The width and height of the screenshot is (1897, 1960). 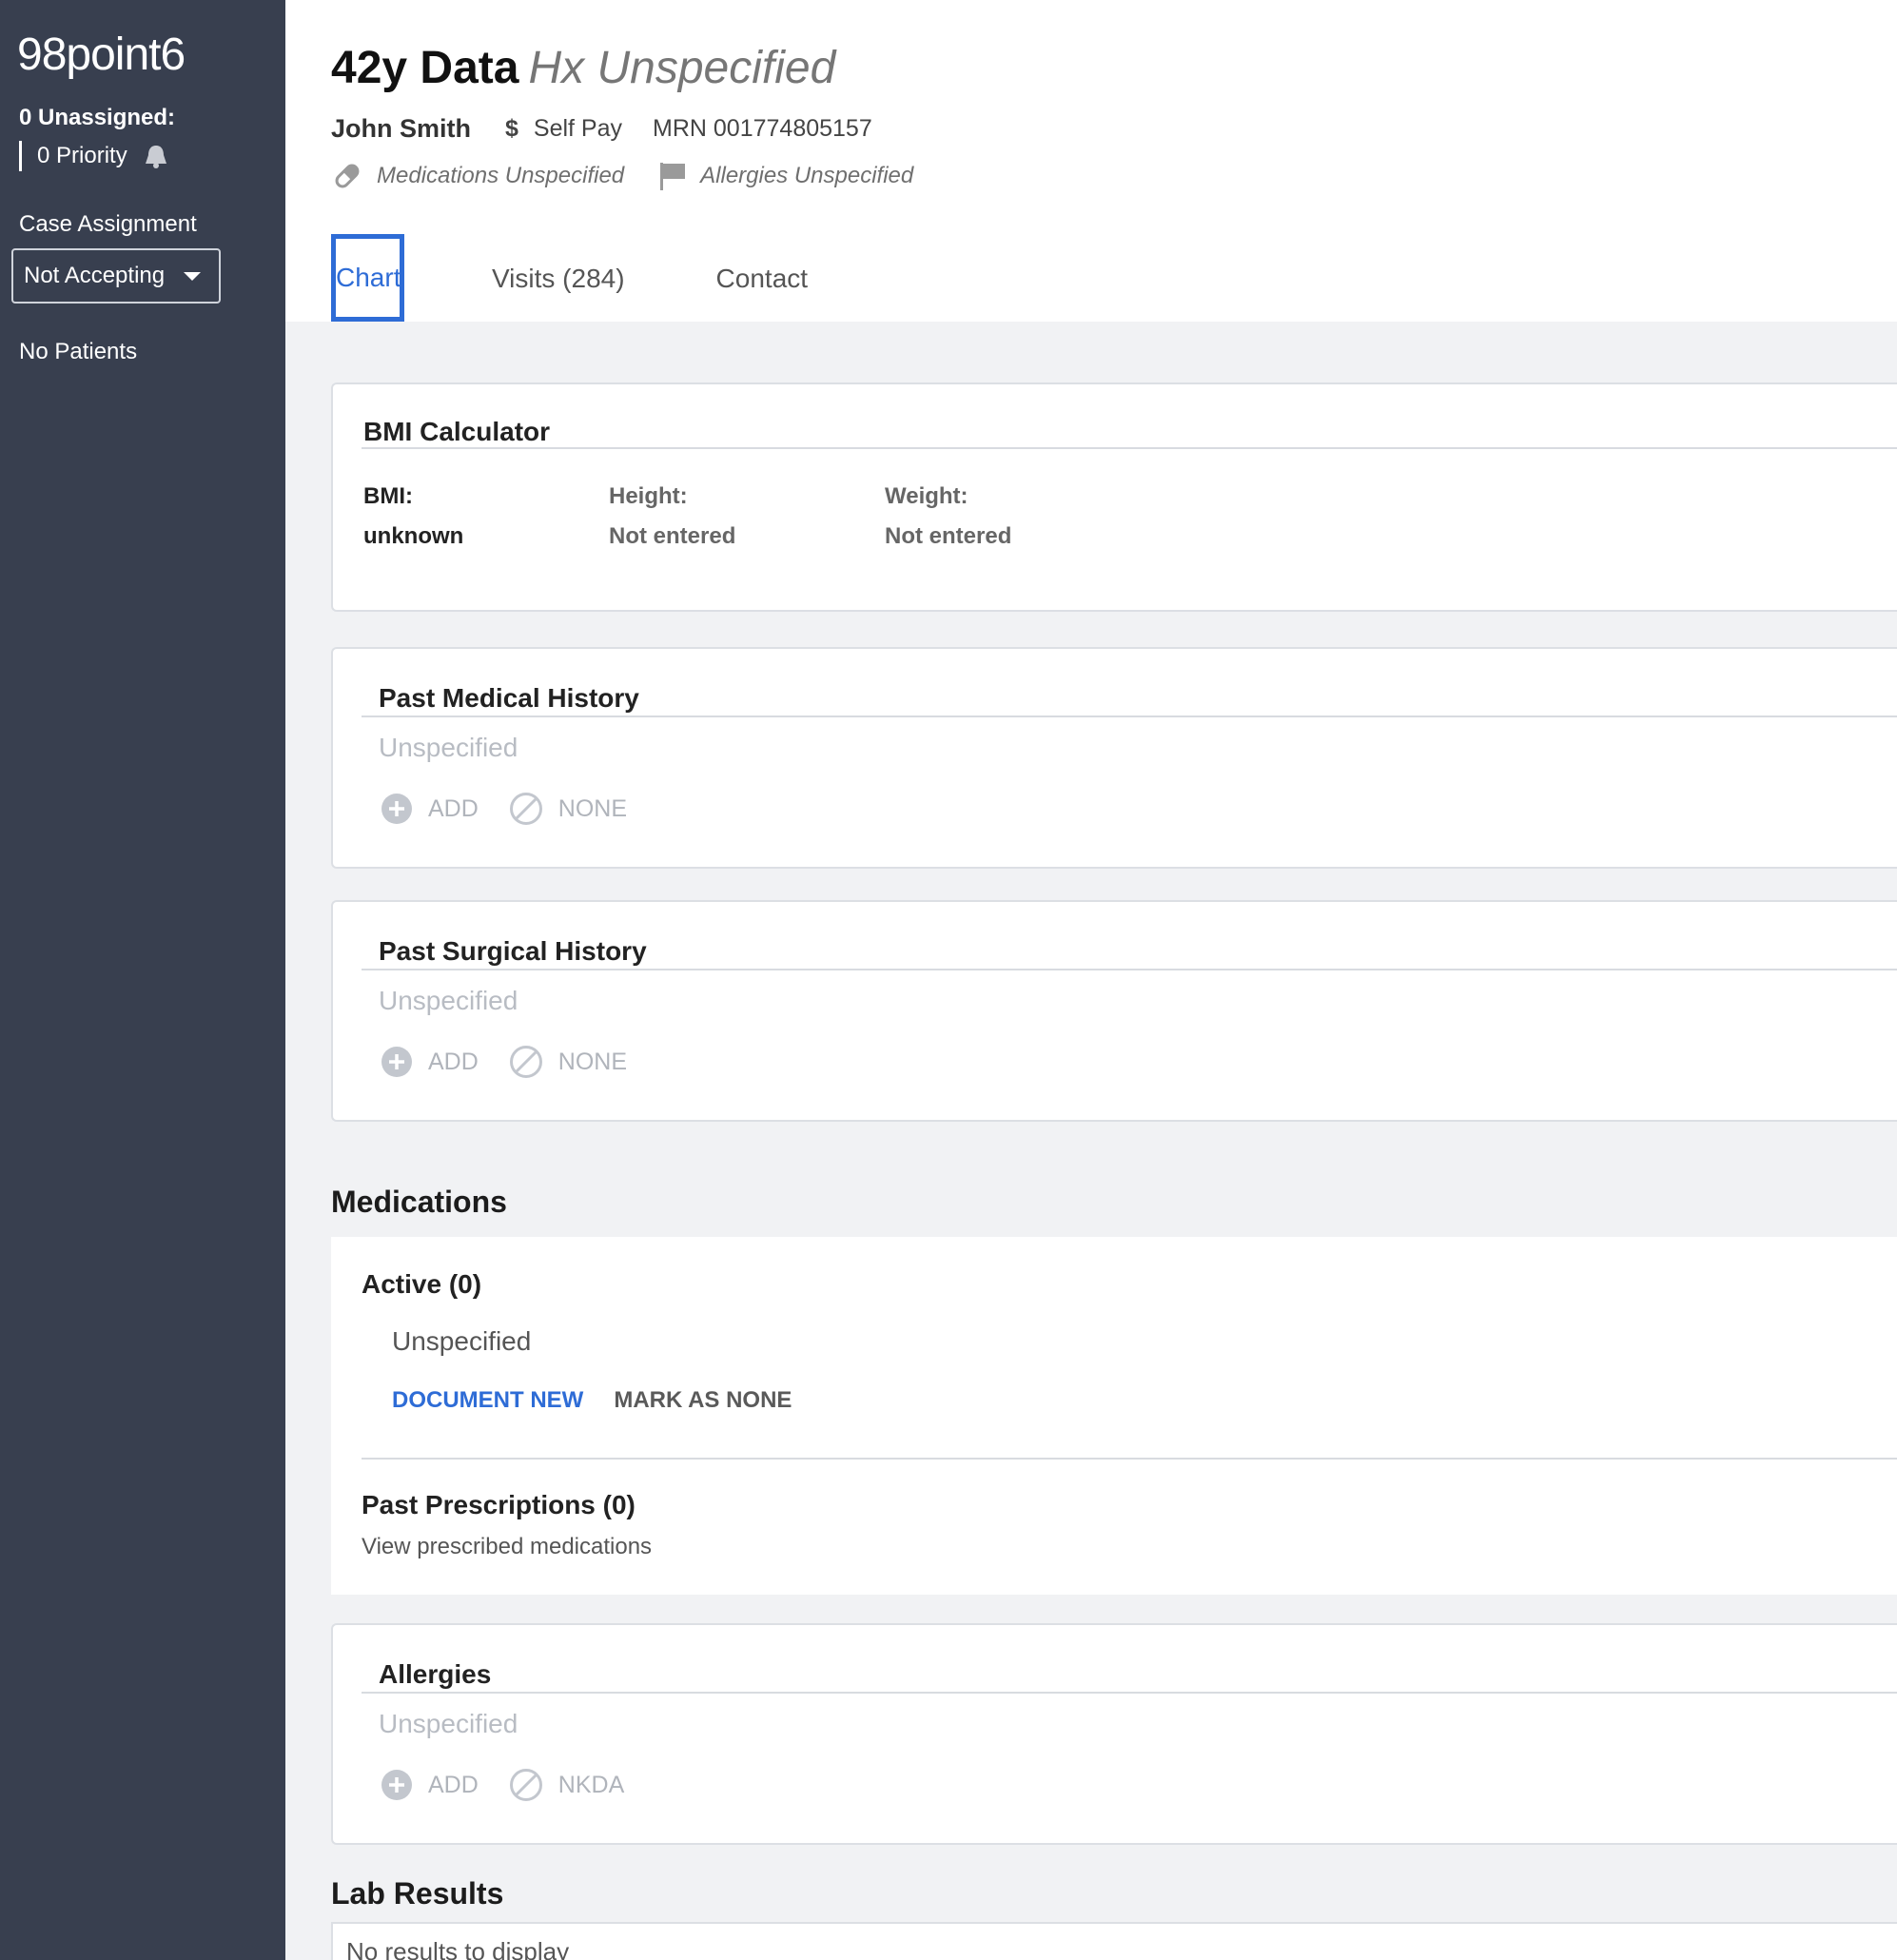 What do you see at coordinates (591, 1784) in the screenshot?
I see `nkda-label: NKDA` at bounding box center [591, 1784].